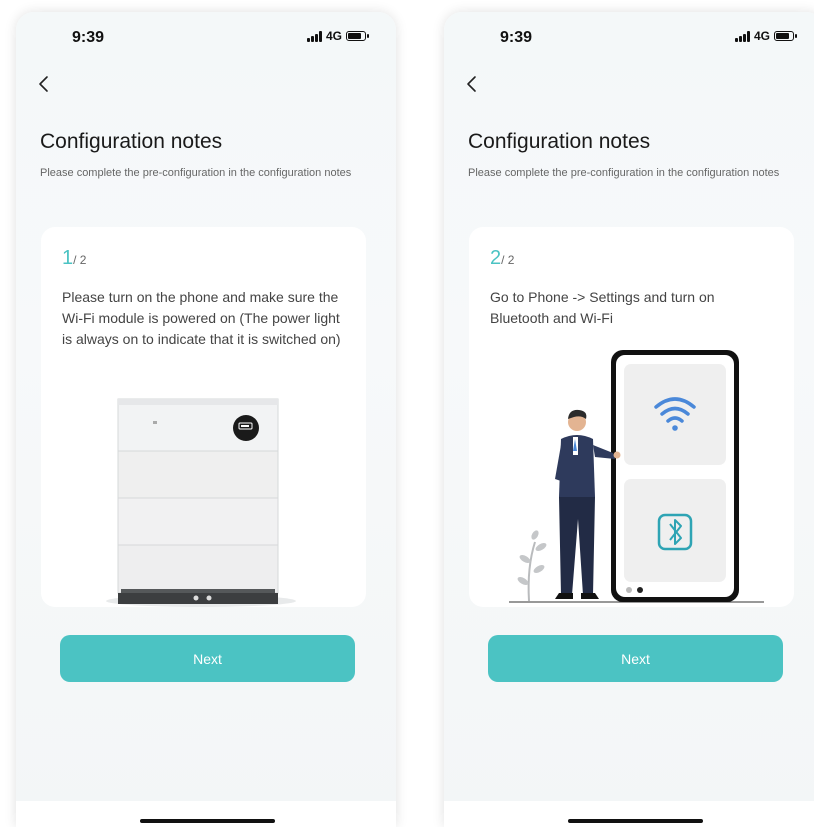 This screenshot has height=827, width=814. I want to click on battery-device-illustration, so click(201, 502).